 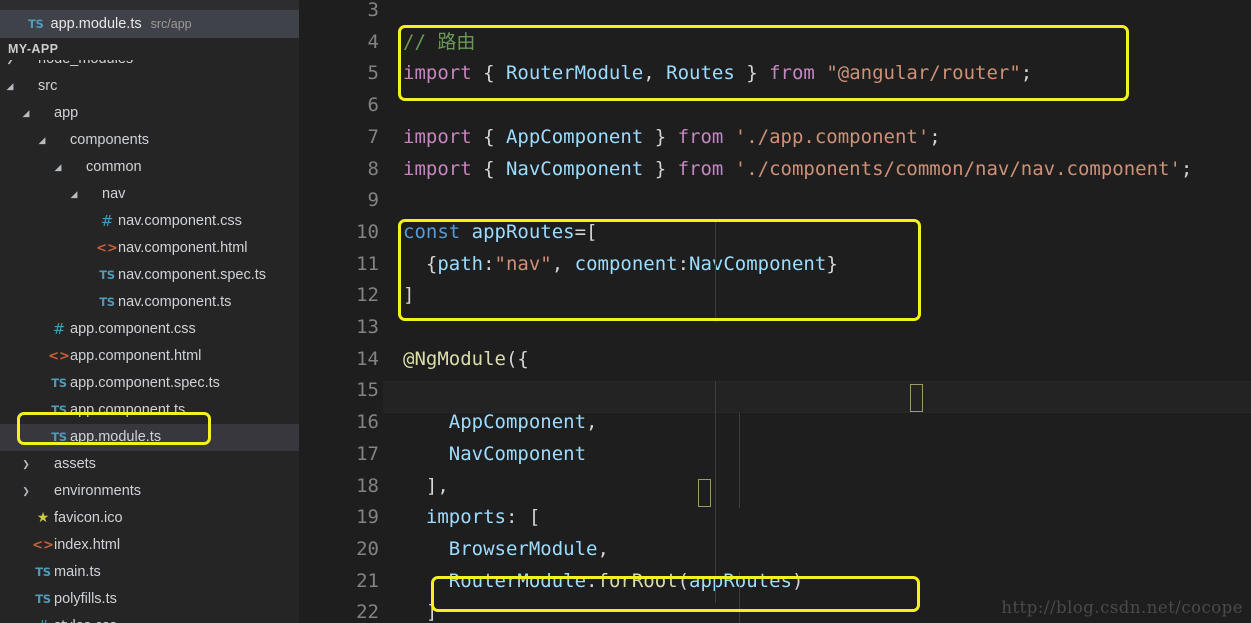 I want to click on code-token: // 路由, so click(x=439, y=41).